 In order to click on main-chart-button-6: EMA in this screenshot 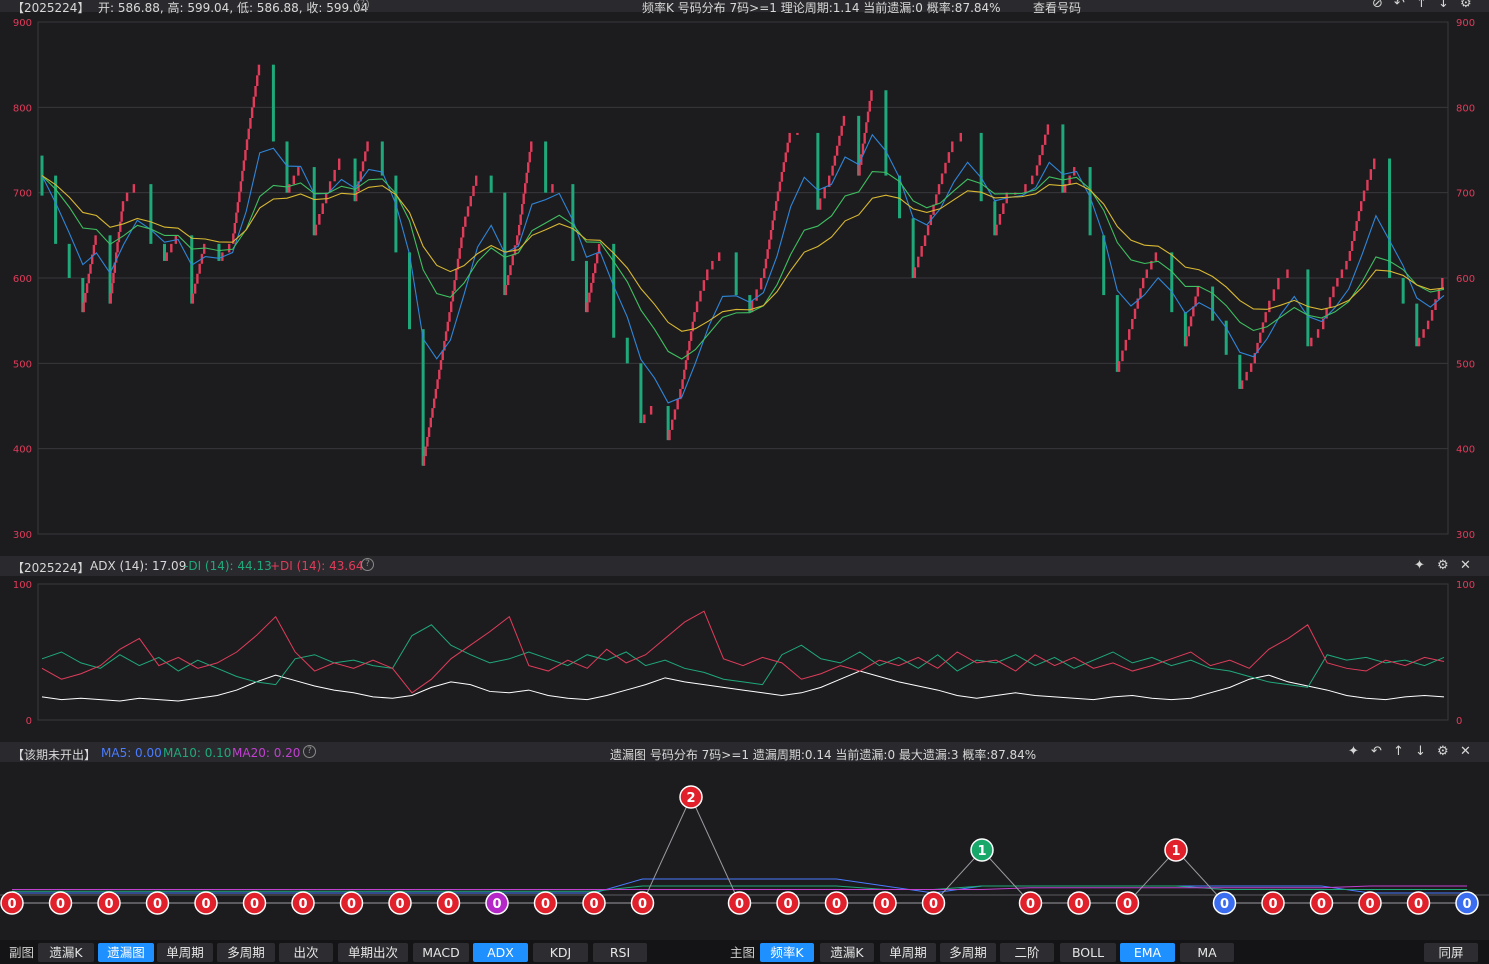, I will do `click(1147, 952)`.